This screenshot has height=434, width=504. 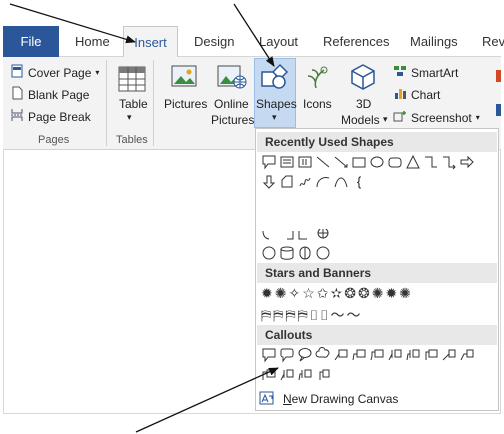 What do you see at coordinates (269, 182) in the screenshot?
I see `down-arrow-shape-icon` at bounding box center [269, 182].